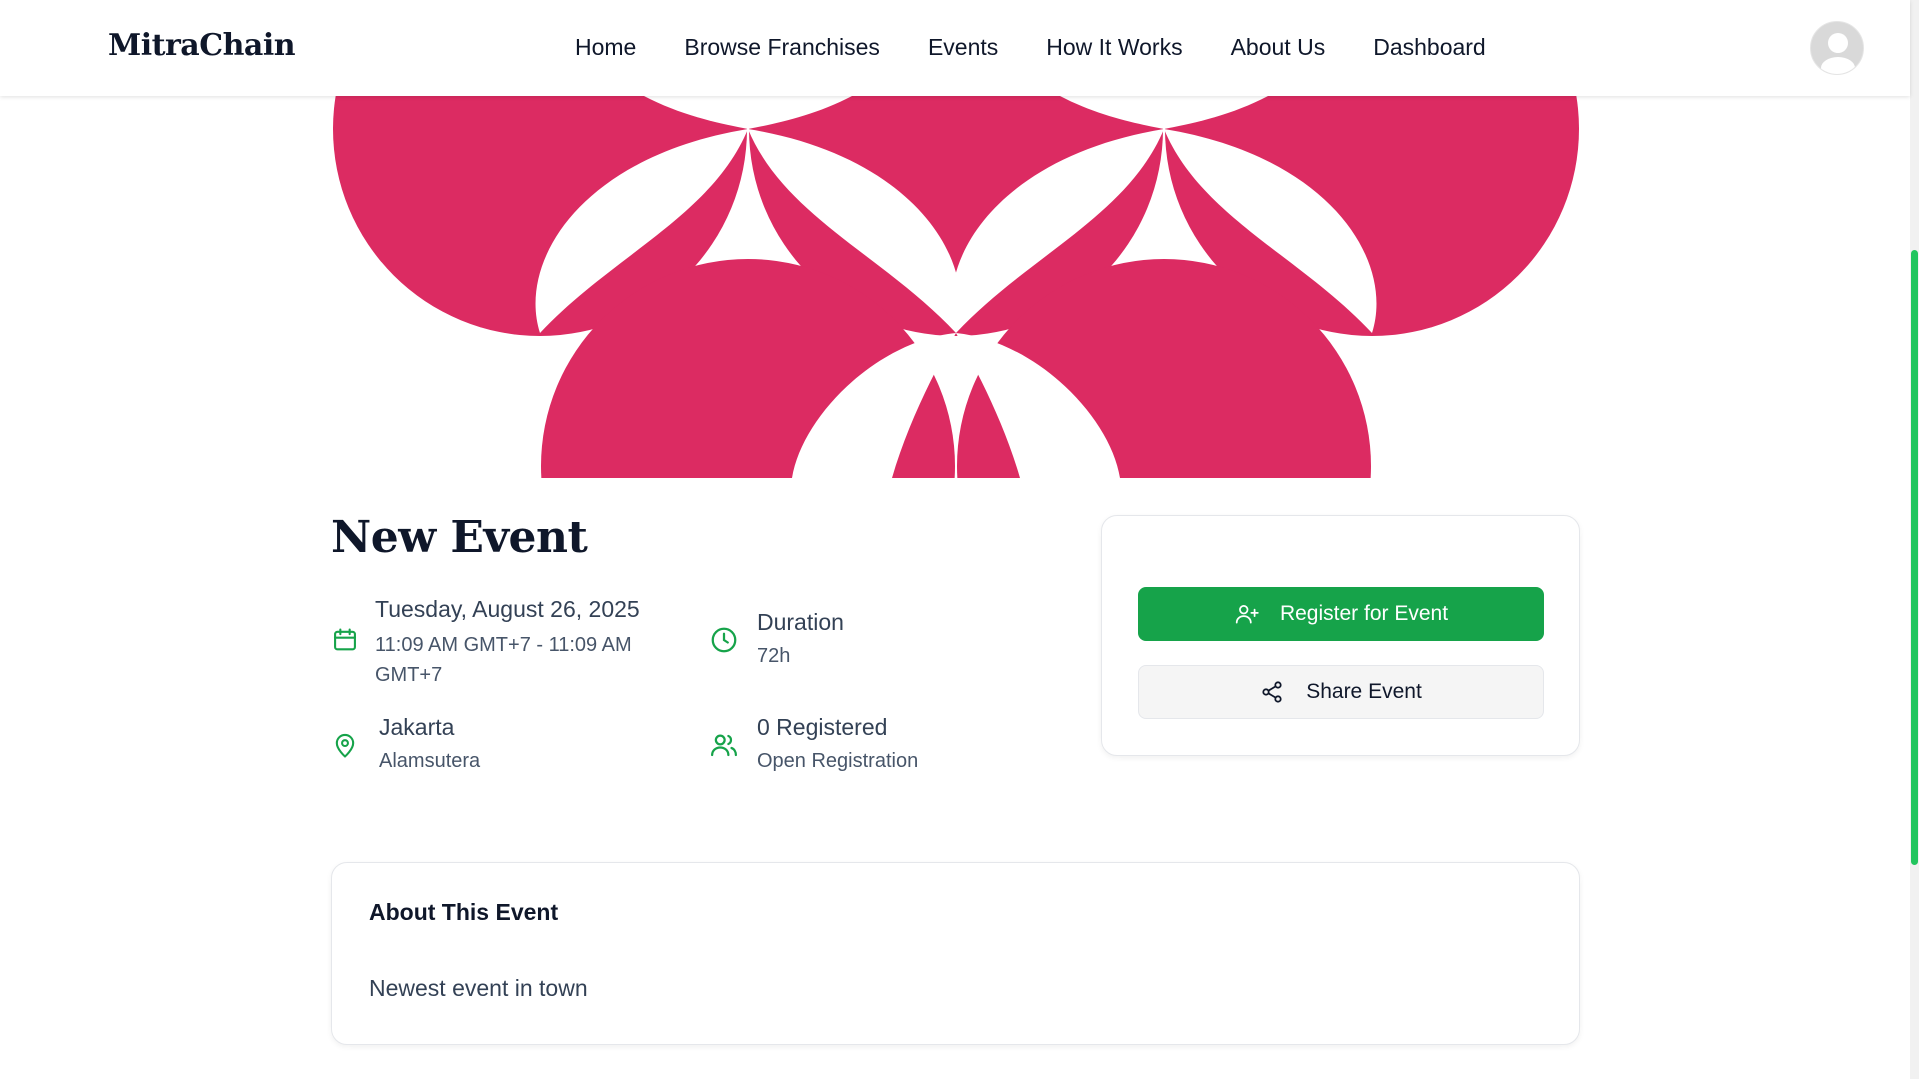  Describe the element at coordinates (345, 639) in the screenshot. I see `calendar-icon` at that location.